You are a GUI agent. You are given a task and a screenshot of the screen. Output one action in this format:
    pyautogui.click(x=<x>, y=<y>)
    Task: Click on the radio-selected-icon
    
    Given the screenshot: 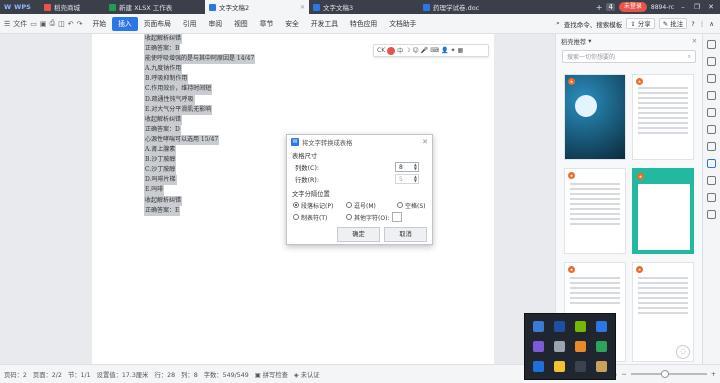 What is the action you would take?
    pyautogui.click(x=296, y=205)
    